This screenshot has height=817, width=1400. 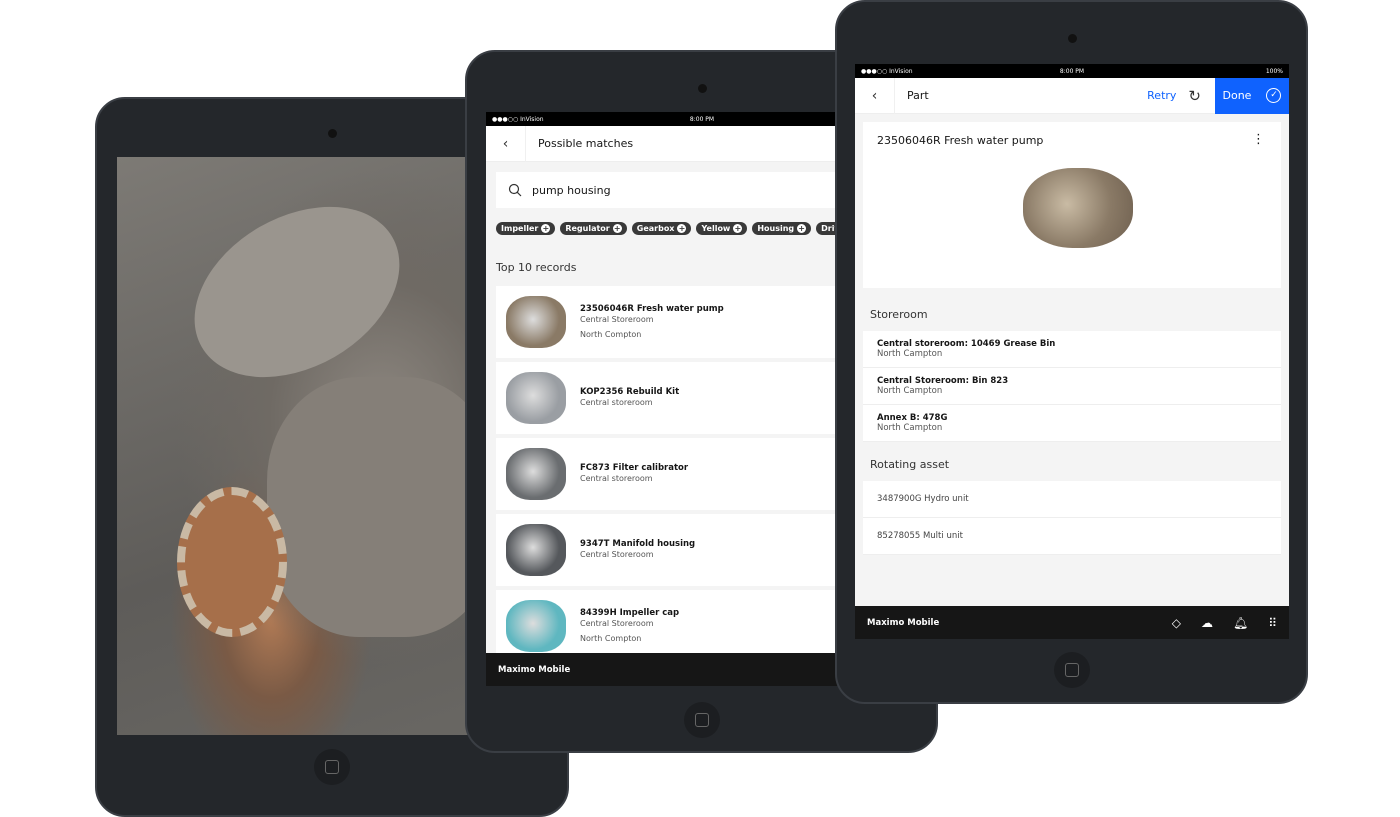 What do you see at coordinates (571, 190) in the screenshot?
I see `search-value: pump housing` at bounding box center [571, 190].